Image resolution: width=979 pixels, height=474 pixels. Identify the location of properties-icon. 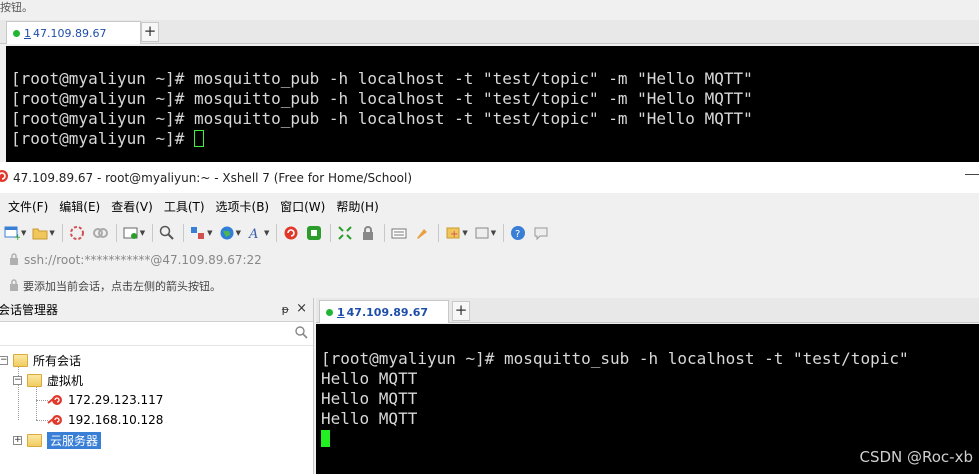
(131, 233).